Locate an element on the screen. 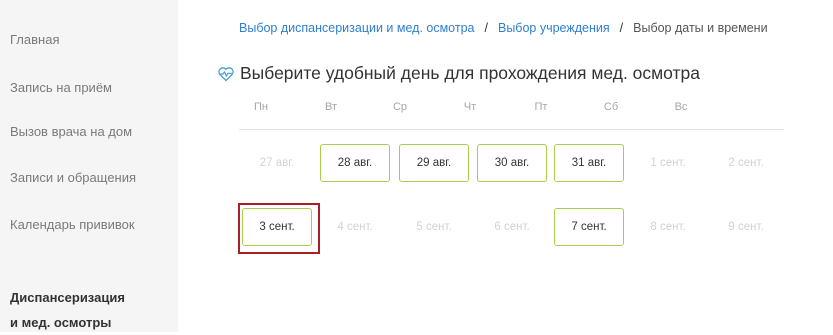  weekday-sun: Вс is located at coordinates (681, 107).